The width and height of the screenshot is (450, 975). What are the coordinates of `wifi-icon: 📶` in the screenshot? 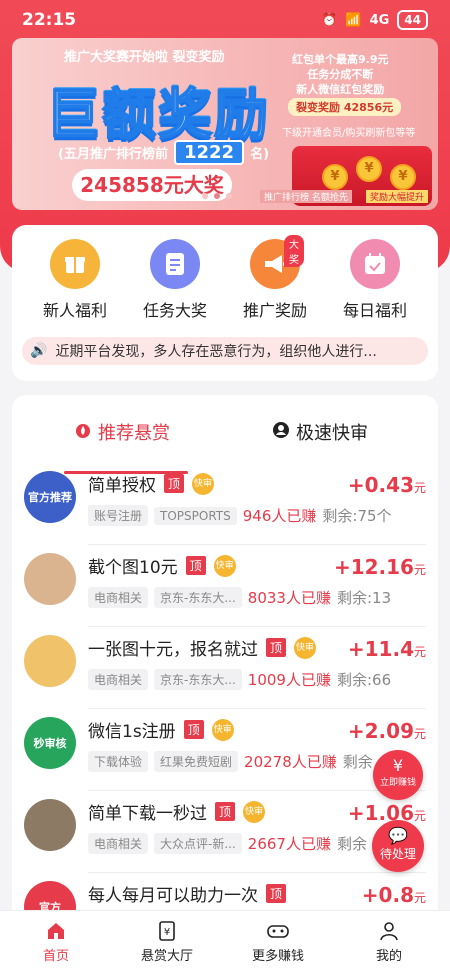 It's located at (353, 20).